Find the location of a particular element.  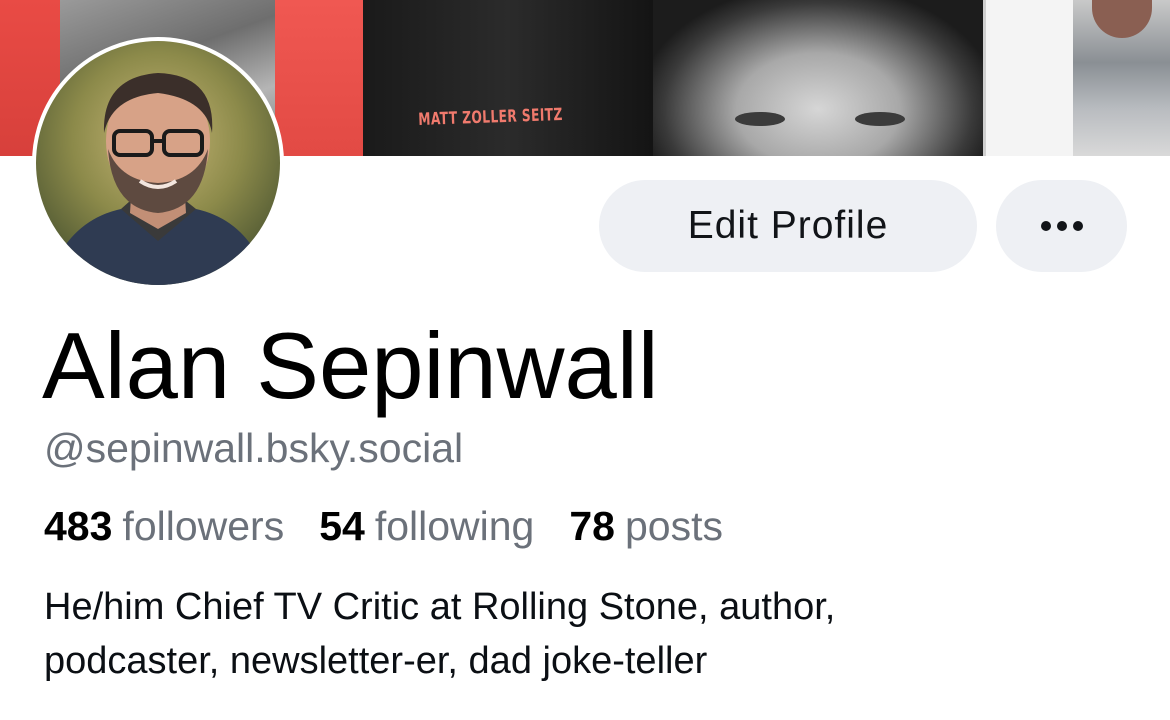

profile-stats: 483 followers 54 following 78 posts is located at coordinates (401, 526).